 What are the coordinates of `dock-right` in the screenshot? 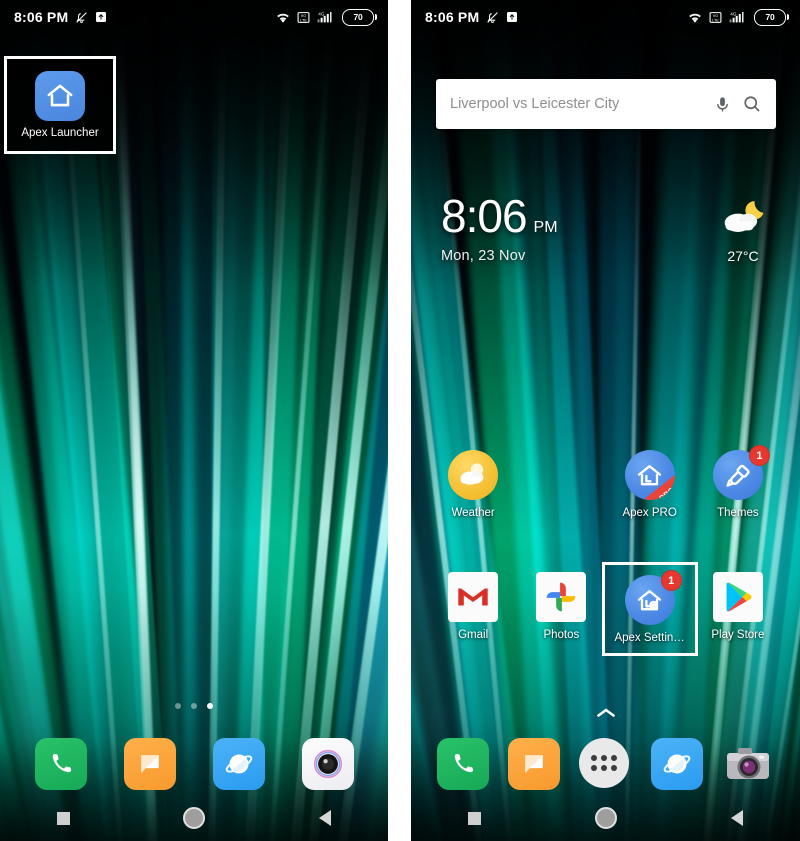 It's located at (605, 764).